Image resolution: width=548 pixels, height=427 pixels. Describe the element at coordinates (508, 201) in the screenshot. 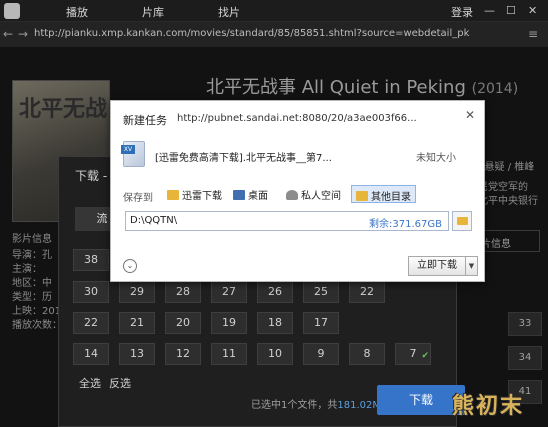

I see `synopsis-line-2: 北平中央银行` at that location.